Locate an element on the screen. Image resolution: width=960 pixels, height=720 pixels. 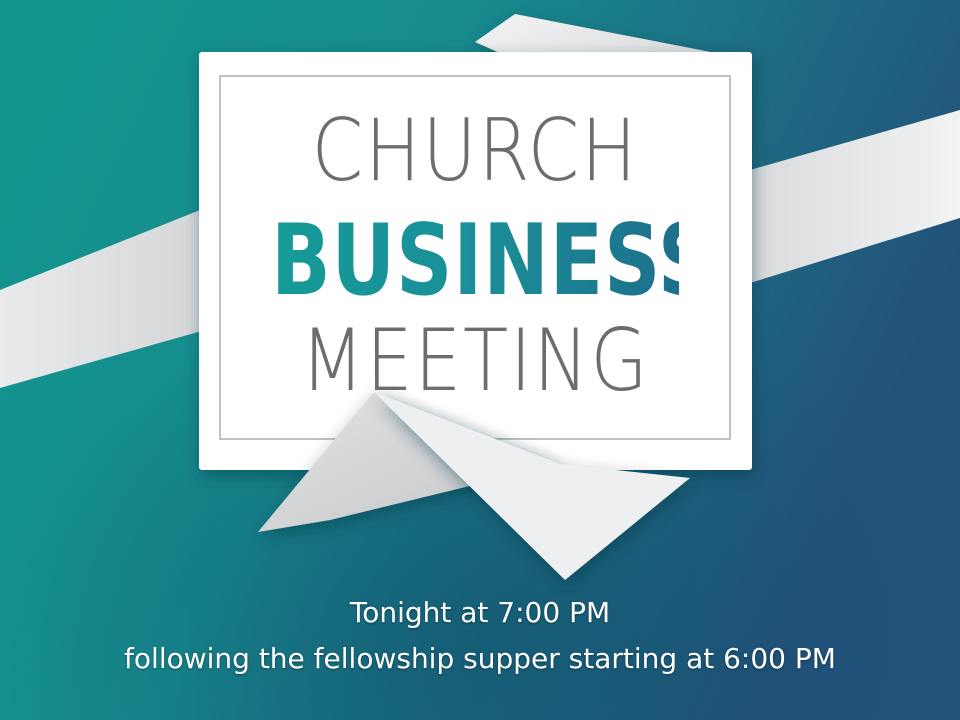
title-business: BUSINESS is located at coordinates (493, 261).